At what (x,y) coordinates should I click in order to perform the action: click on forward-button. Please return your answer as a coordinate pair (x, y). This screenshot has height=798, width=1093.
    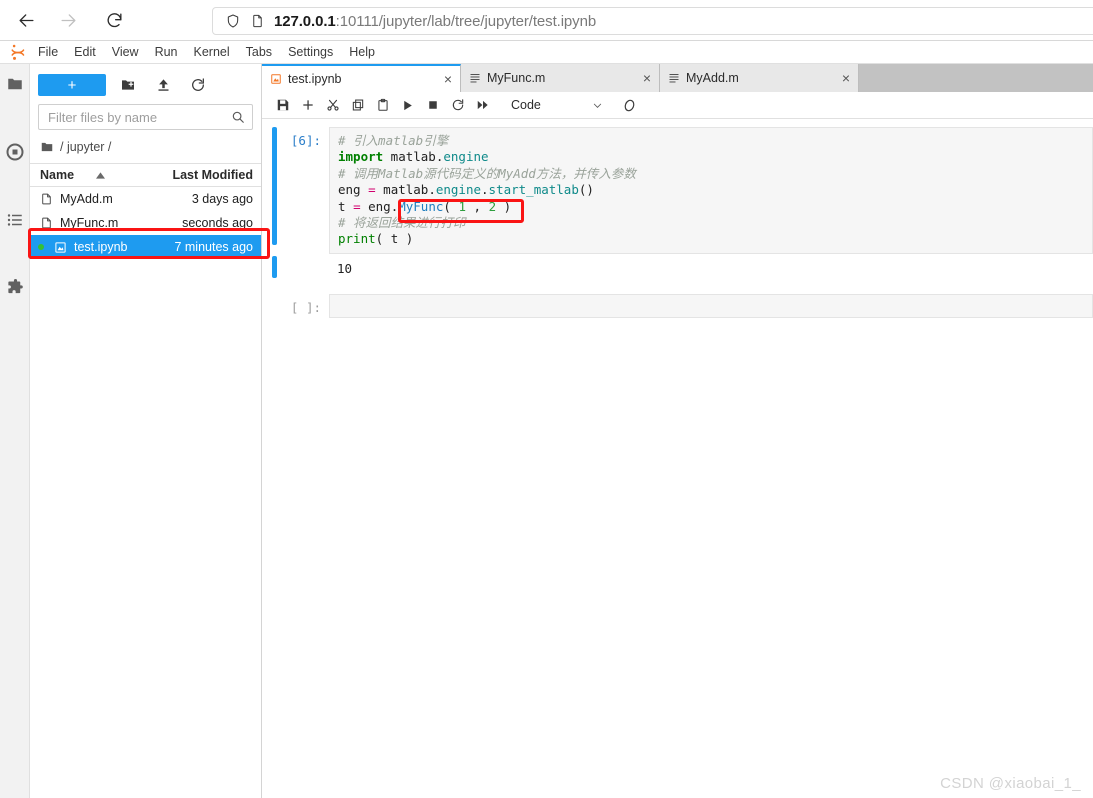
    Looking at the image, I should click on (68, 20).